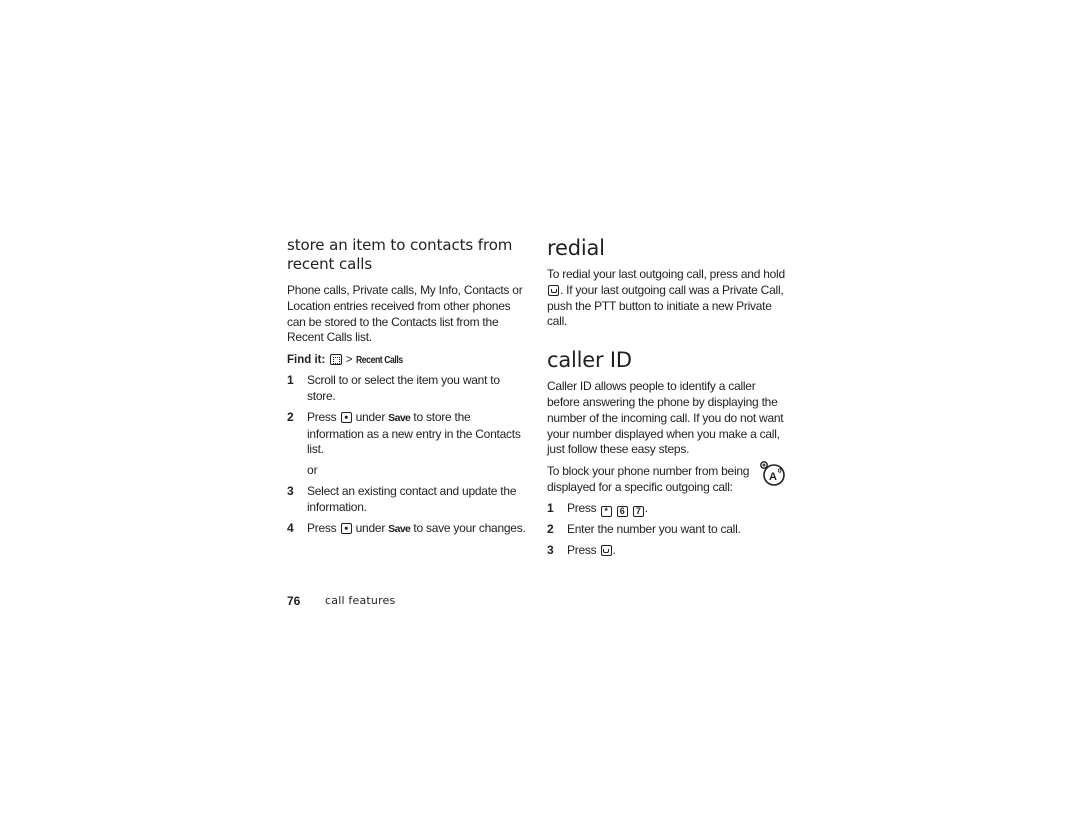 The width and height of the screenshot is (1080, 834). I want to click on find-it-label: Find it:, so click(306, 360).